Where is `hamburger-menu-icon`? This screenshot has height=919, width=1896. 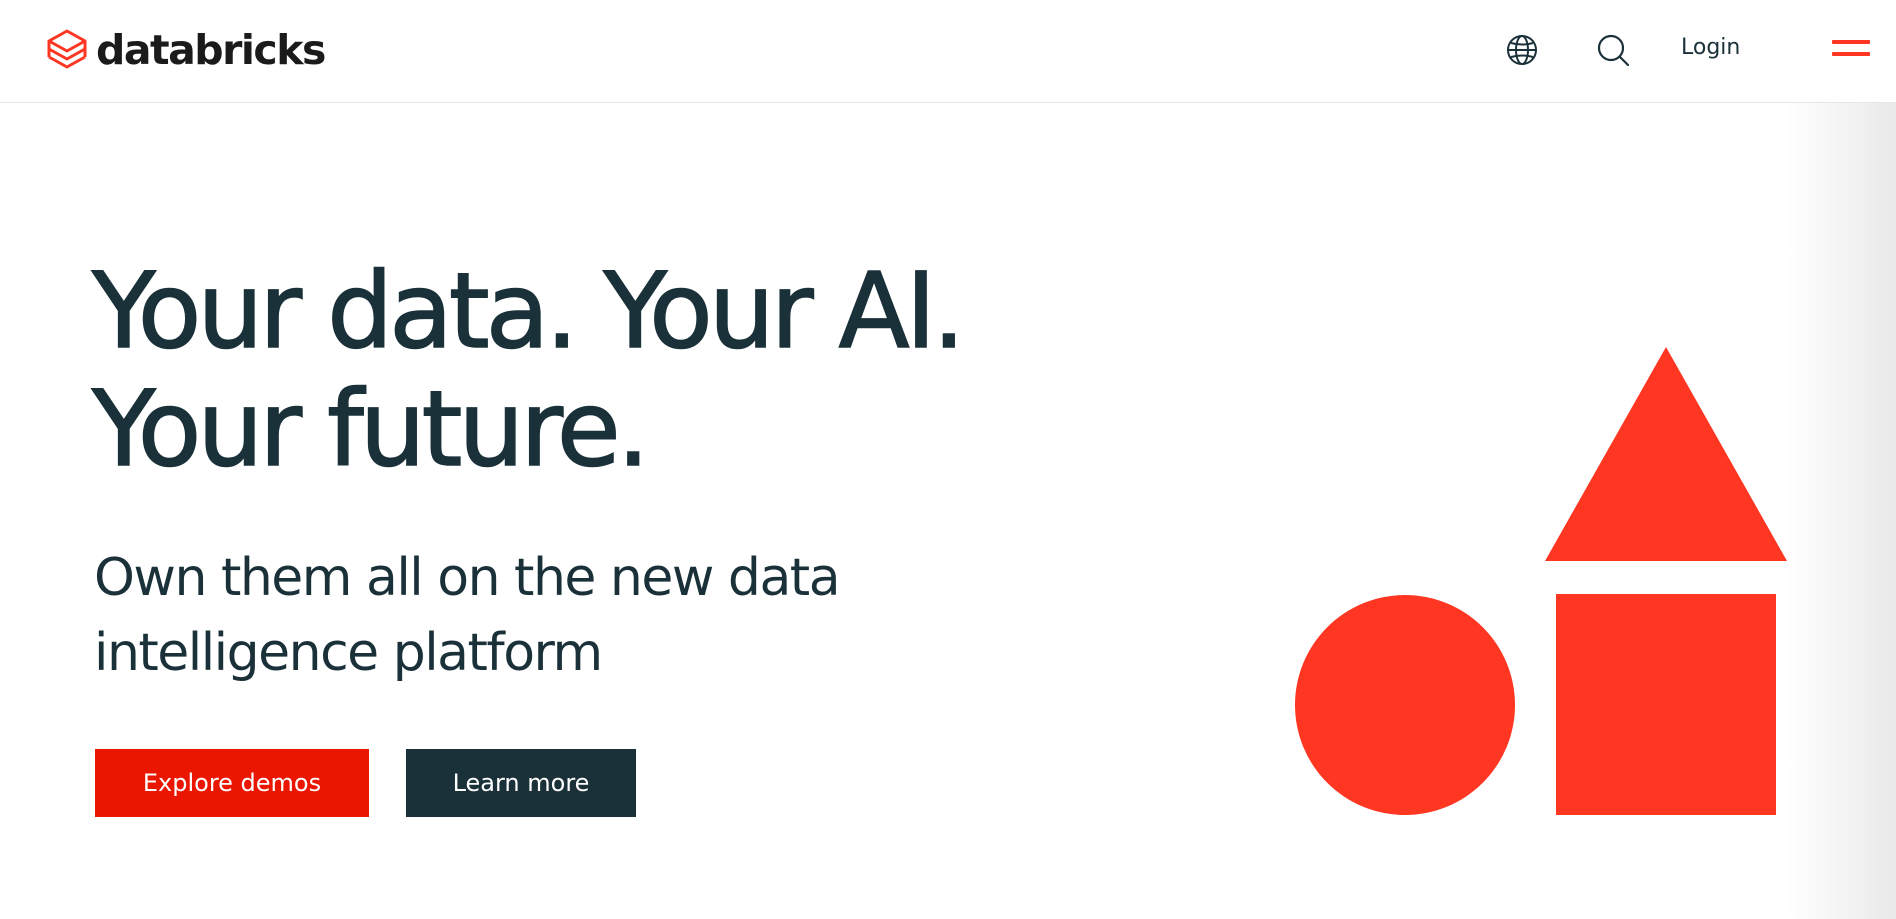
hamburger-menu-icon is located at coordinates (1851, 50).